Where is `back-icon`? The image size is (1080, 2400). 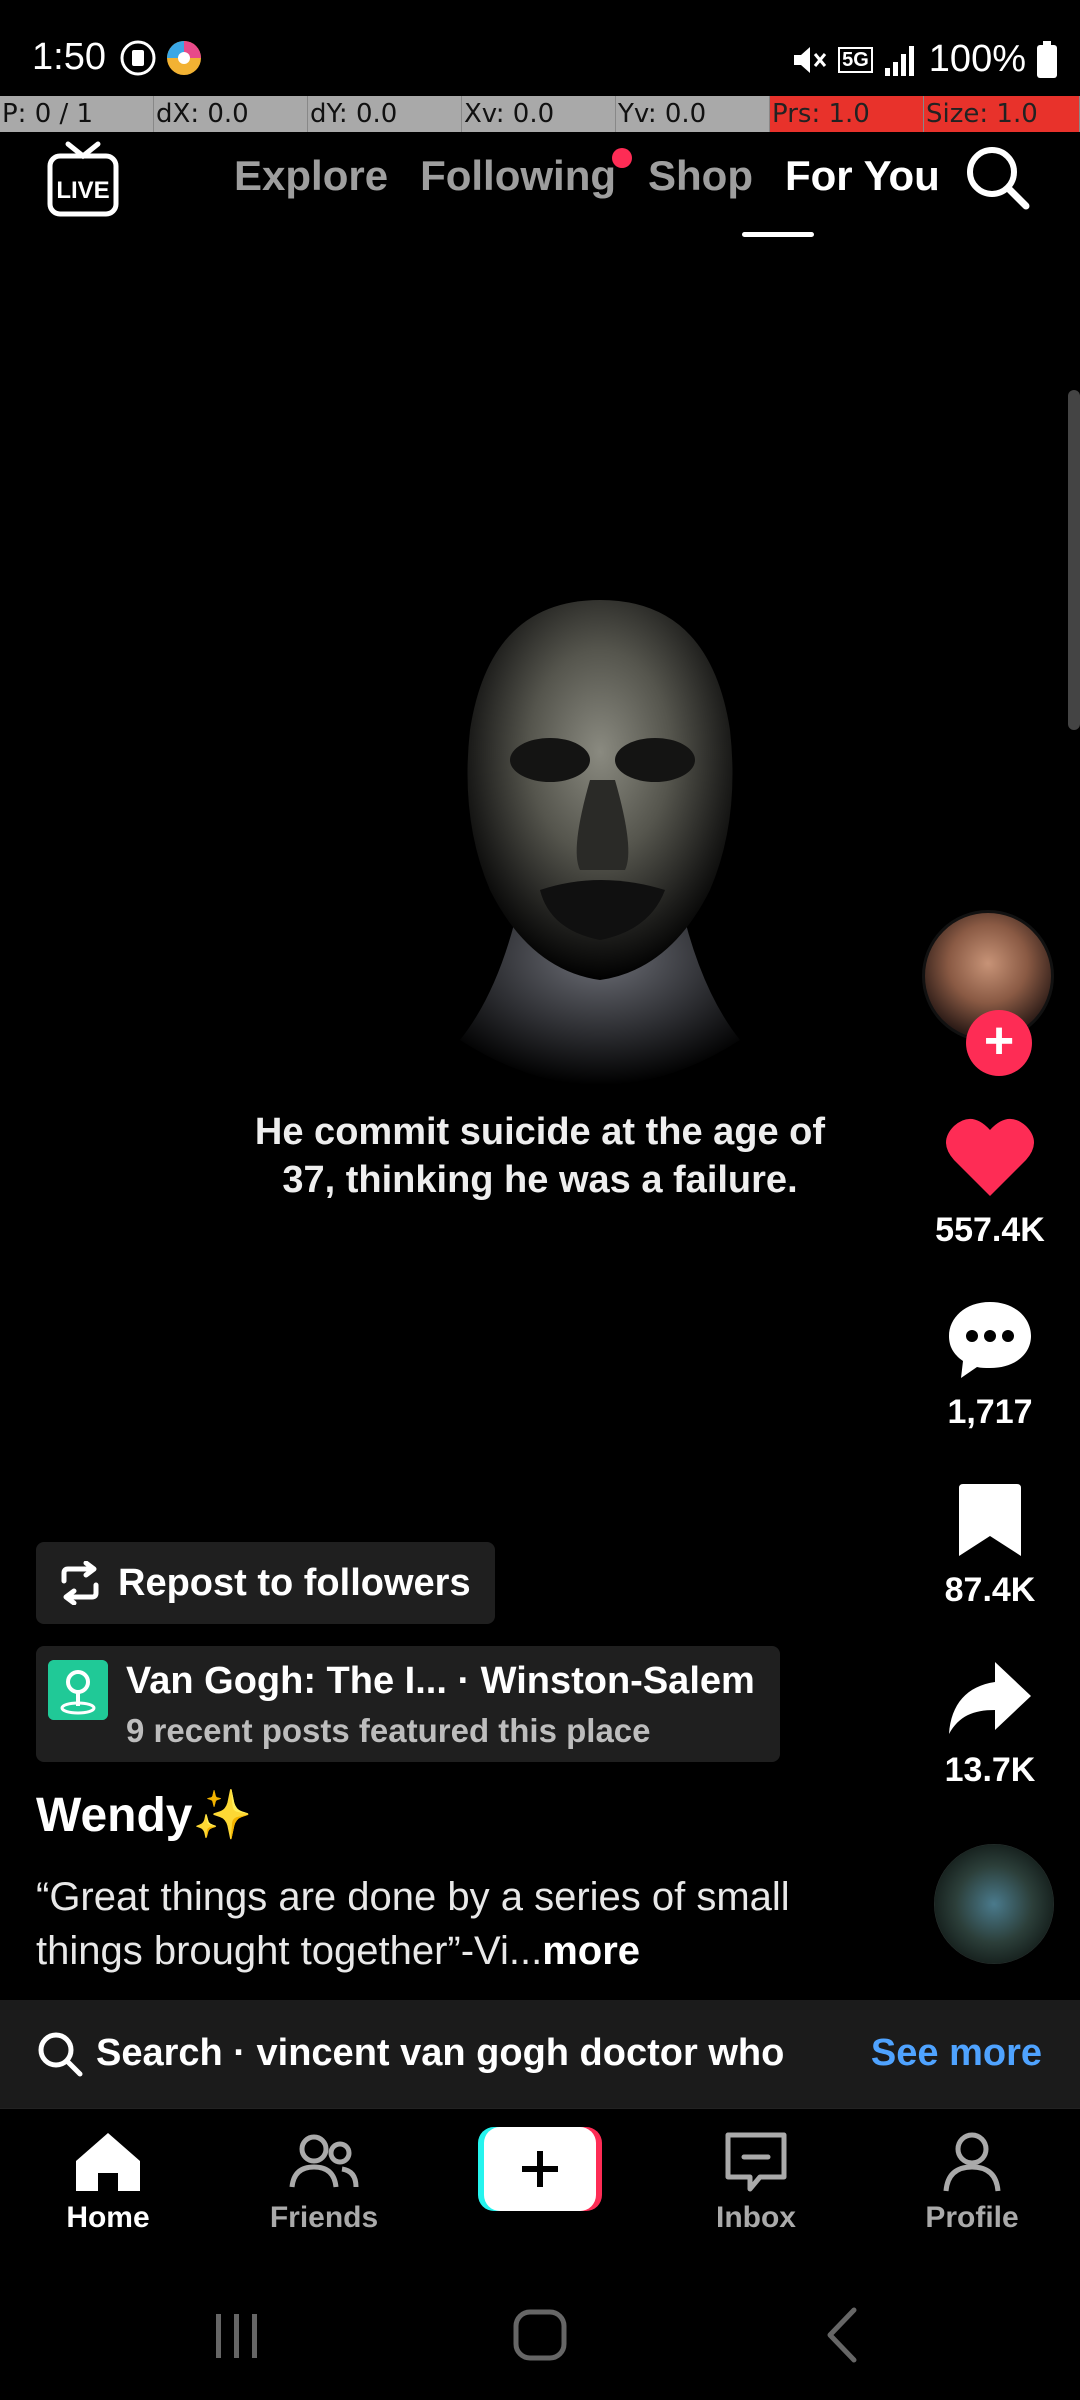 back-icon is located at coordinates (844, 2334).